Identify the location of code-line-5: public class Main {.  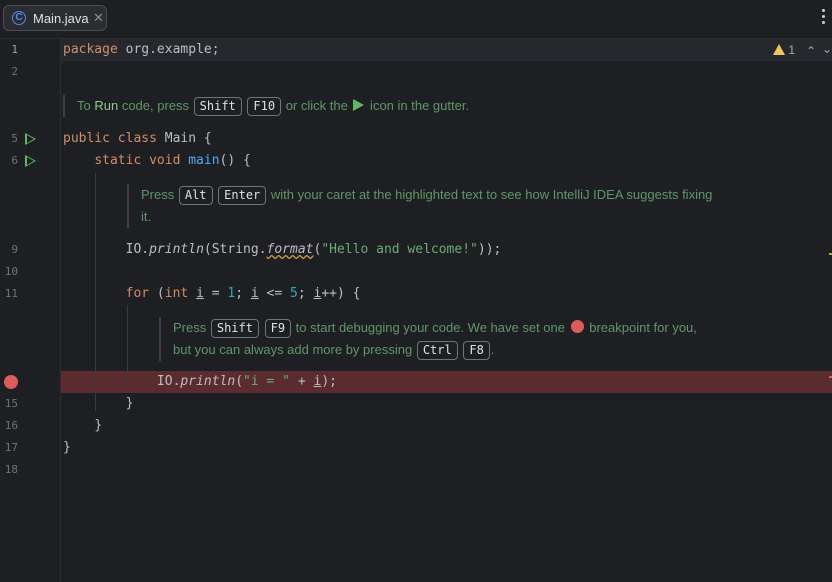
(137, 139).